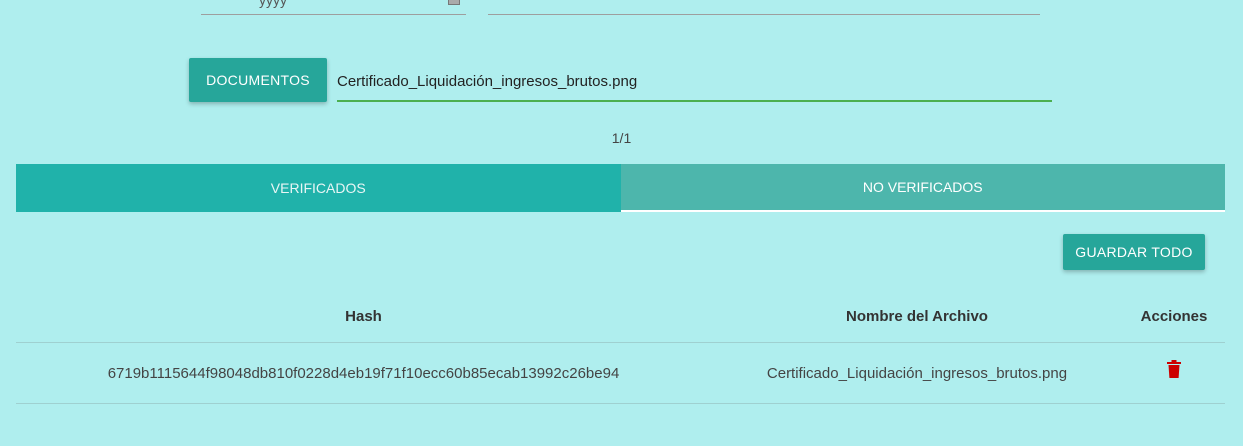 This screenshot has width=1243, height=446. Describe the element at coordinates (333, 7) in the screenshot. I see `date-input: yyyy` at that location.